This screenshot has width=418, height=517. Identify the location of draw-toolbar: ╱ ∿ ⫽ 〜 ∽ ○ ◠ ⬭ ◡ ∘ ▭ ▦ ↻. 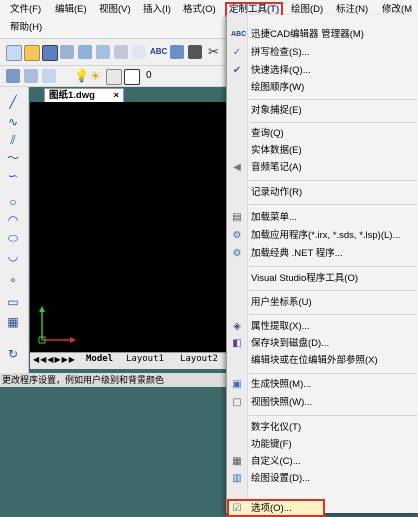
(14, 230).